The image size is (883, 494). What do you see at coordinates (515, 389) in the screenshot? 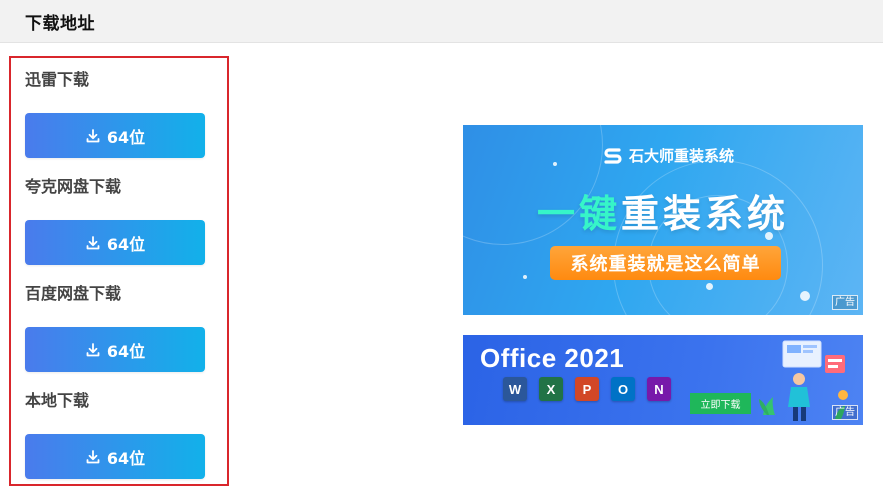
I see `word-icon: W` at bounding box center [515, 389].